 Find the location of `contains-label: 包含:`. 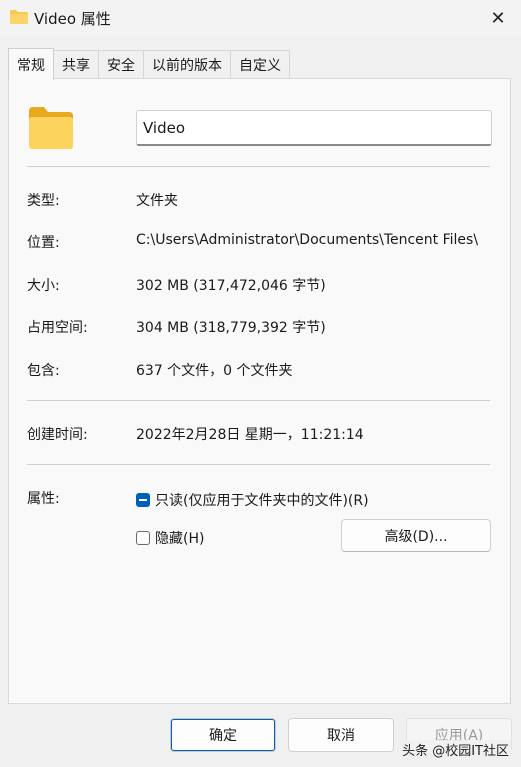

contains-label: 包含: is located at coordinates (43, 371).